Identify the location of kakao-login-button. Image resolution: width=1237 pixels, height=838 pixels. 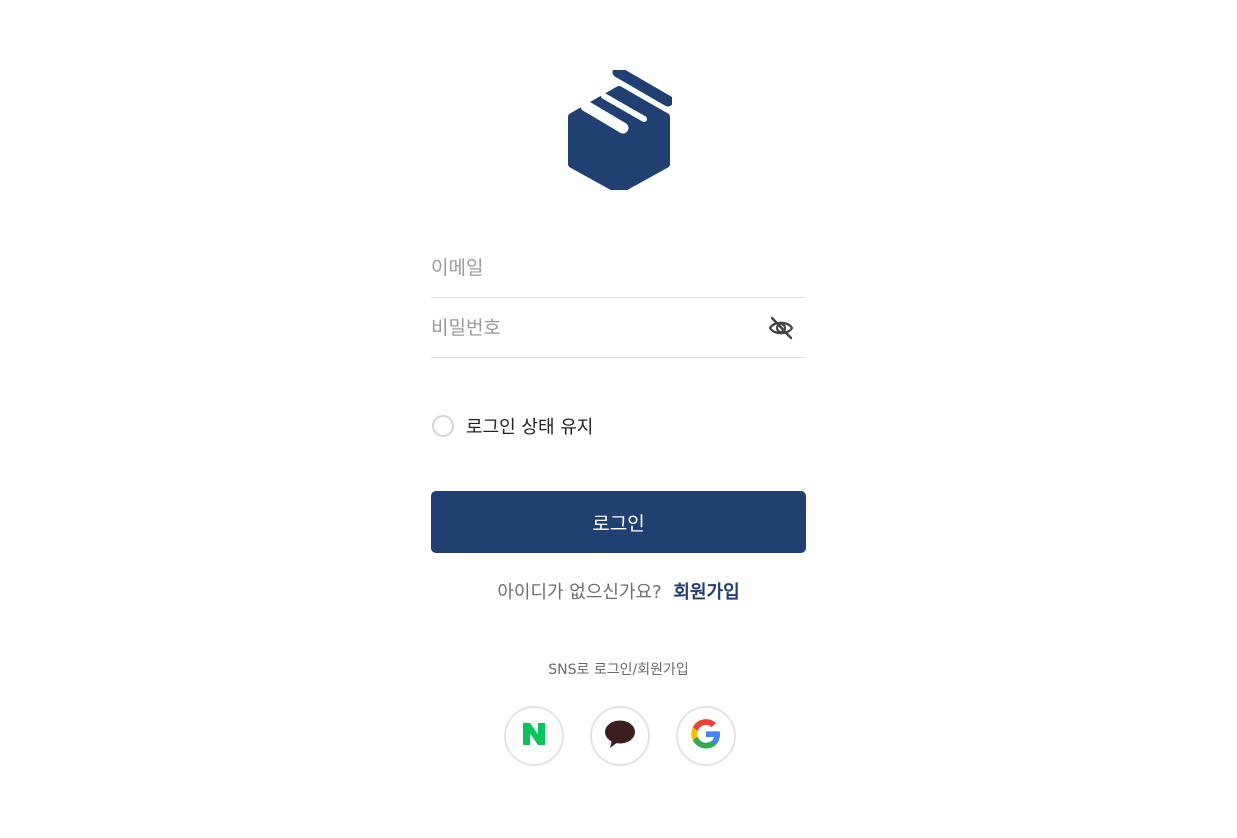
(620, 736).